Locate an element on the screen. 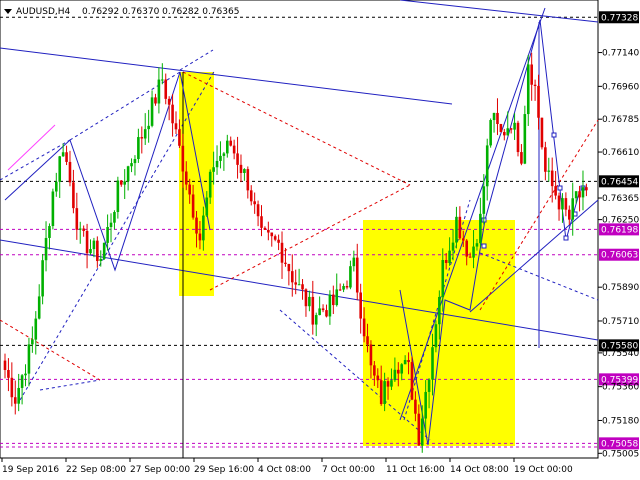 The image size is (640, 480). level-label: 0.77328 is located at coordinates (619, 18).